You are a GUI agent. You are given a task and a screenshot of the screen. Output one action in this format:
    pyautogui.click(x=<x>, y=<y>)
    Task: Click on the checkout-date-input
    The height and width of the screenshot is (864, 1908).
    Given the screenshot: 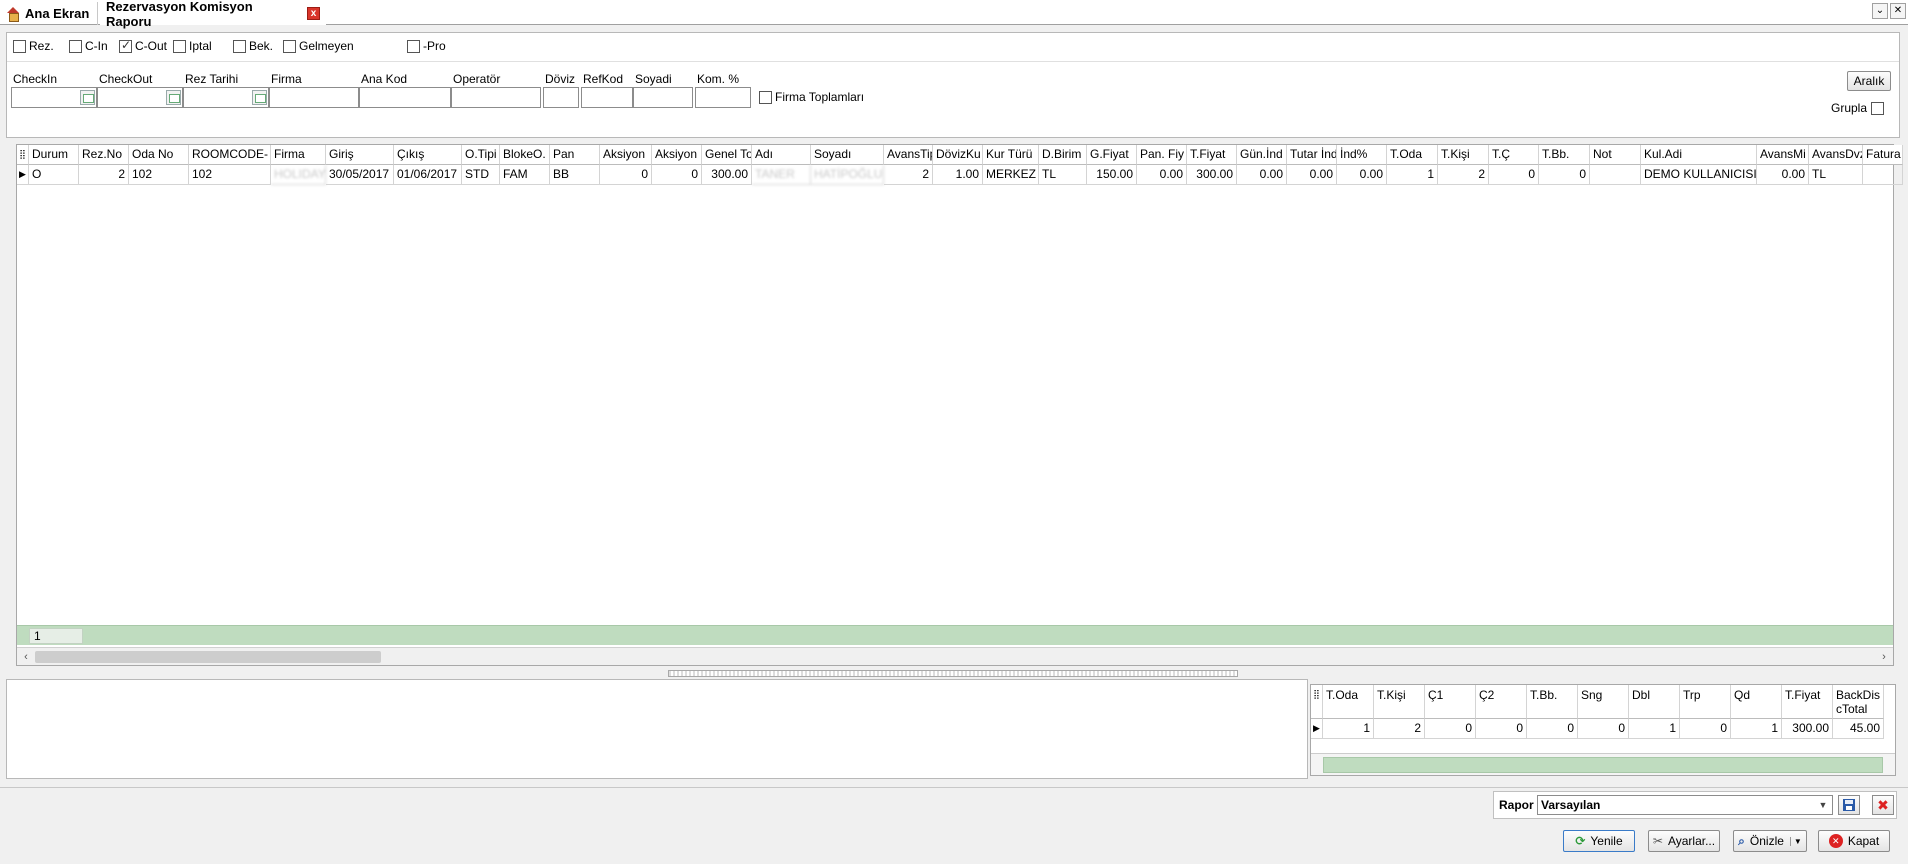 What is the action you would take?
    pyautogui.click(x=140, y=97)
    